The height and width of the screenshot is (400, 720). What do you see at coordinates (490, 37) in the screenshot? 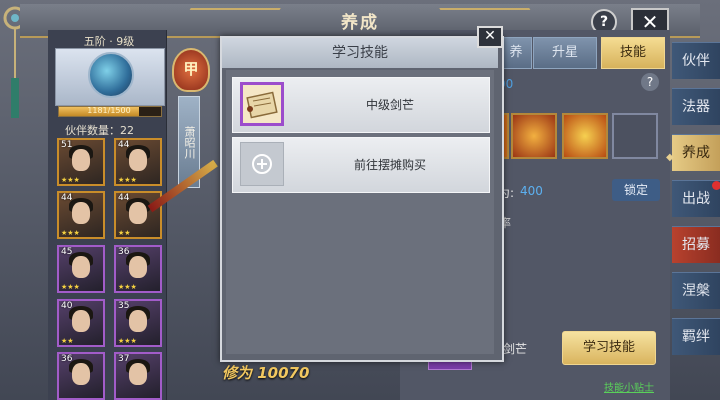
I see `dialog-close-button: ✕` at bounding box center [490, 37].